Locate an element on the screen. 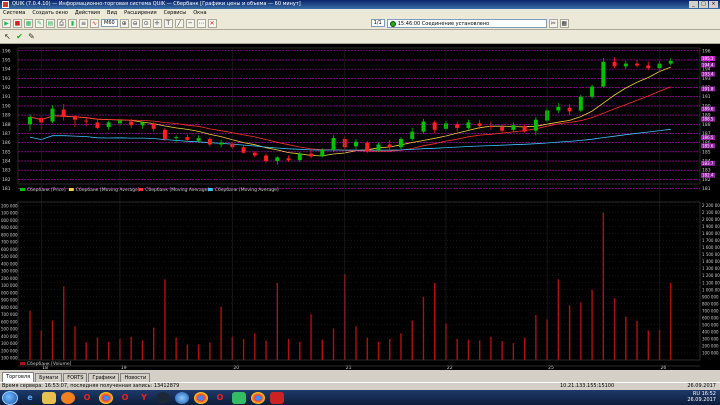 This screenshot has width=720, height=405. interval-select: M60 is located at coordinates (109, 23).